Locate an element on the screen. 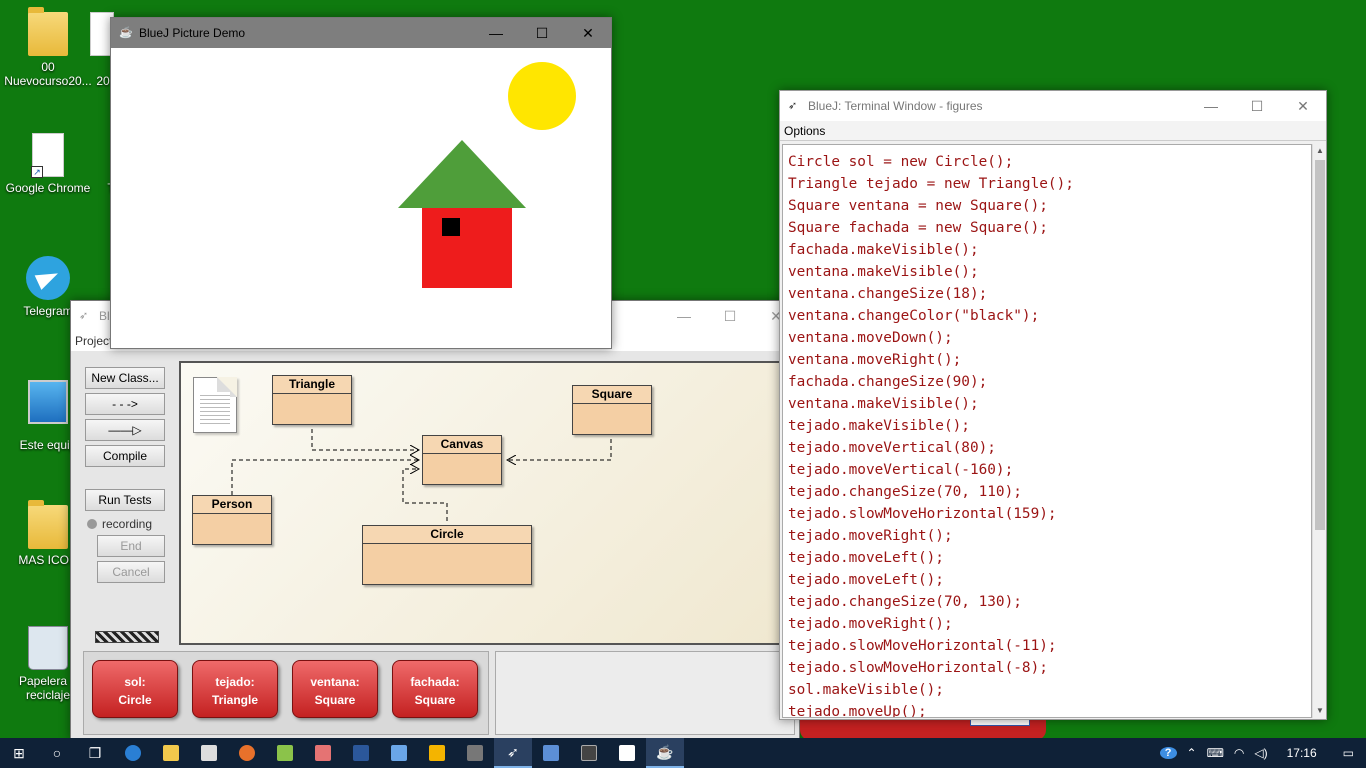 The image size is (1366, 768). scroll-down-icon: ▼ is located at coordinates (1319, 711).